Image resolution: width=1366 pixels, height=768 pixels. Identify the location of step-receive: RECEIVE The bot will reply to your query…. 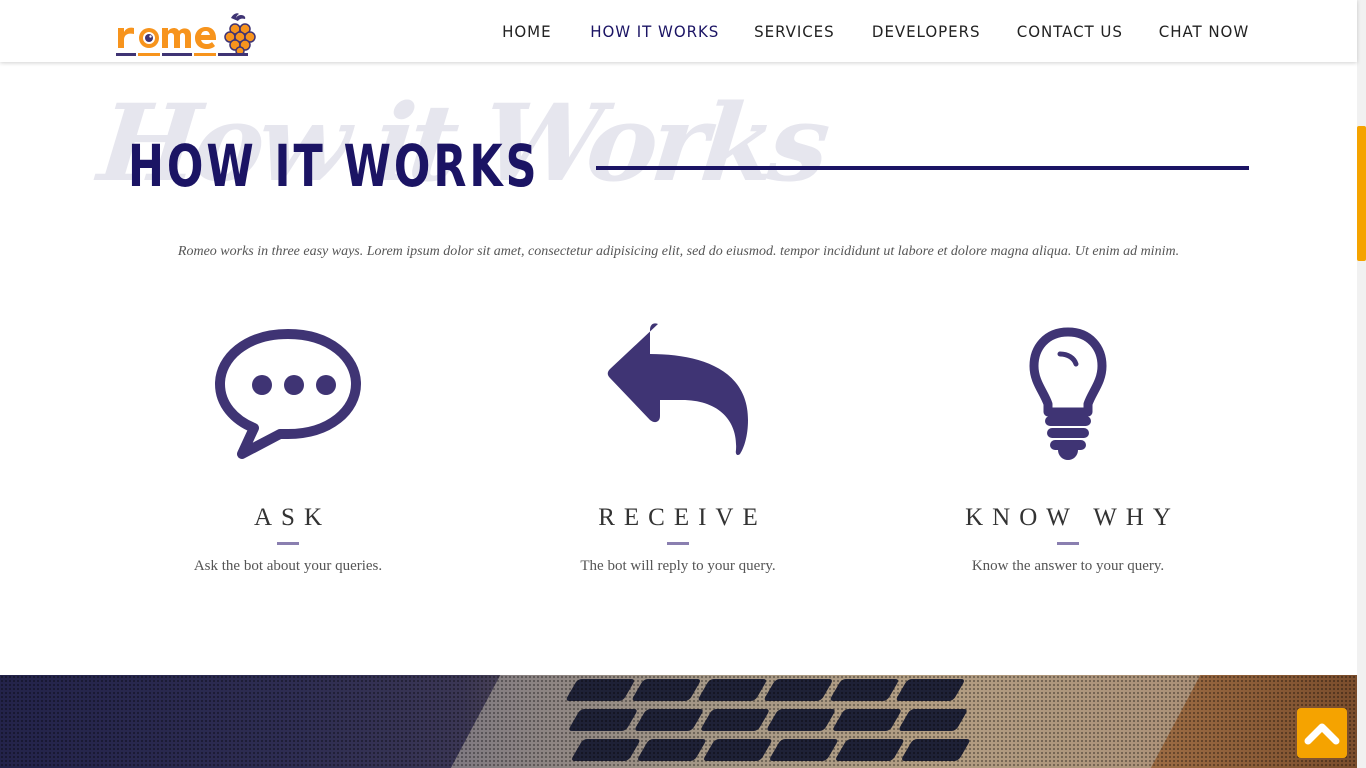
(678, 442).